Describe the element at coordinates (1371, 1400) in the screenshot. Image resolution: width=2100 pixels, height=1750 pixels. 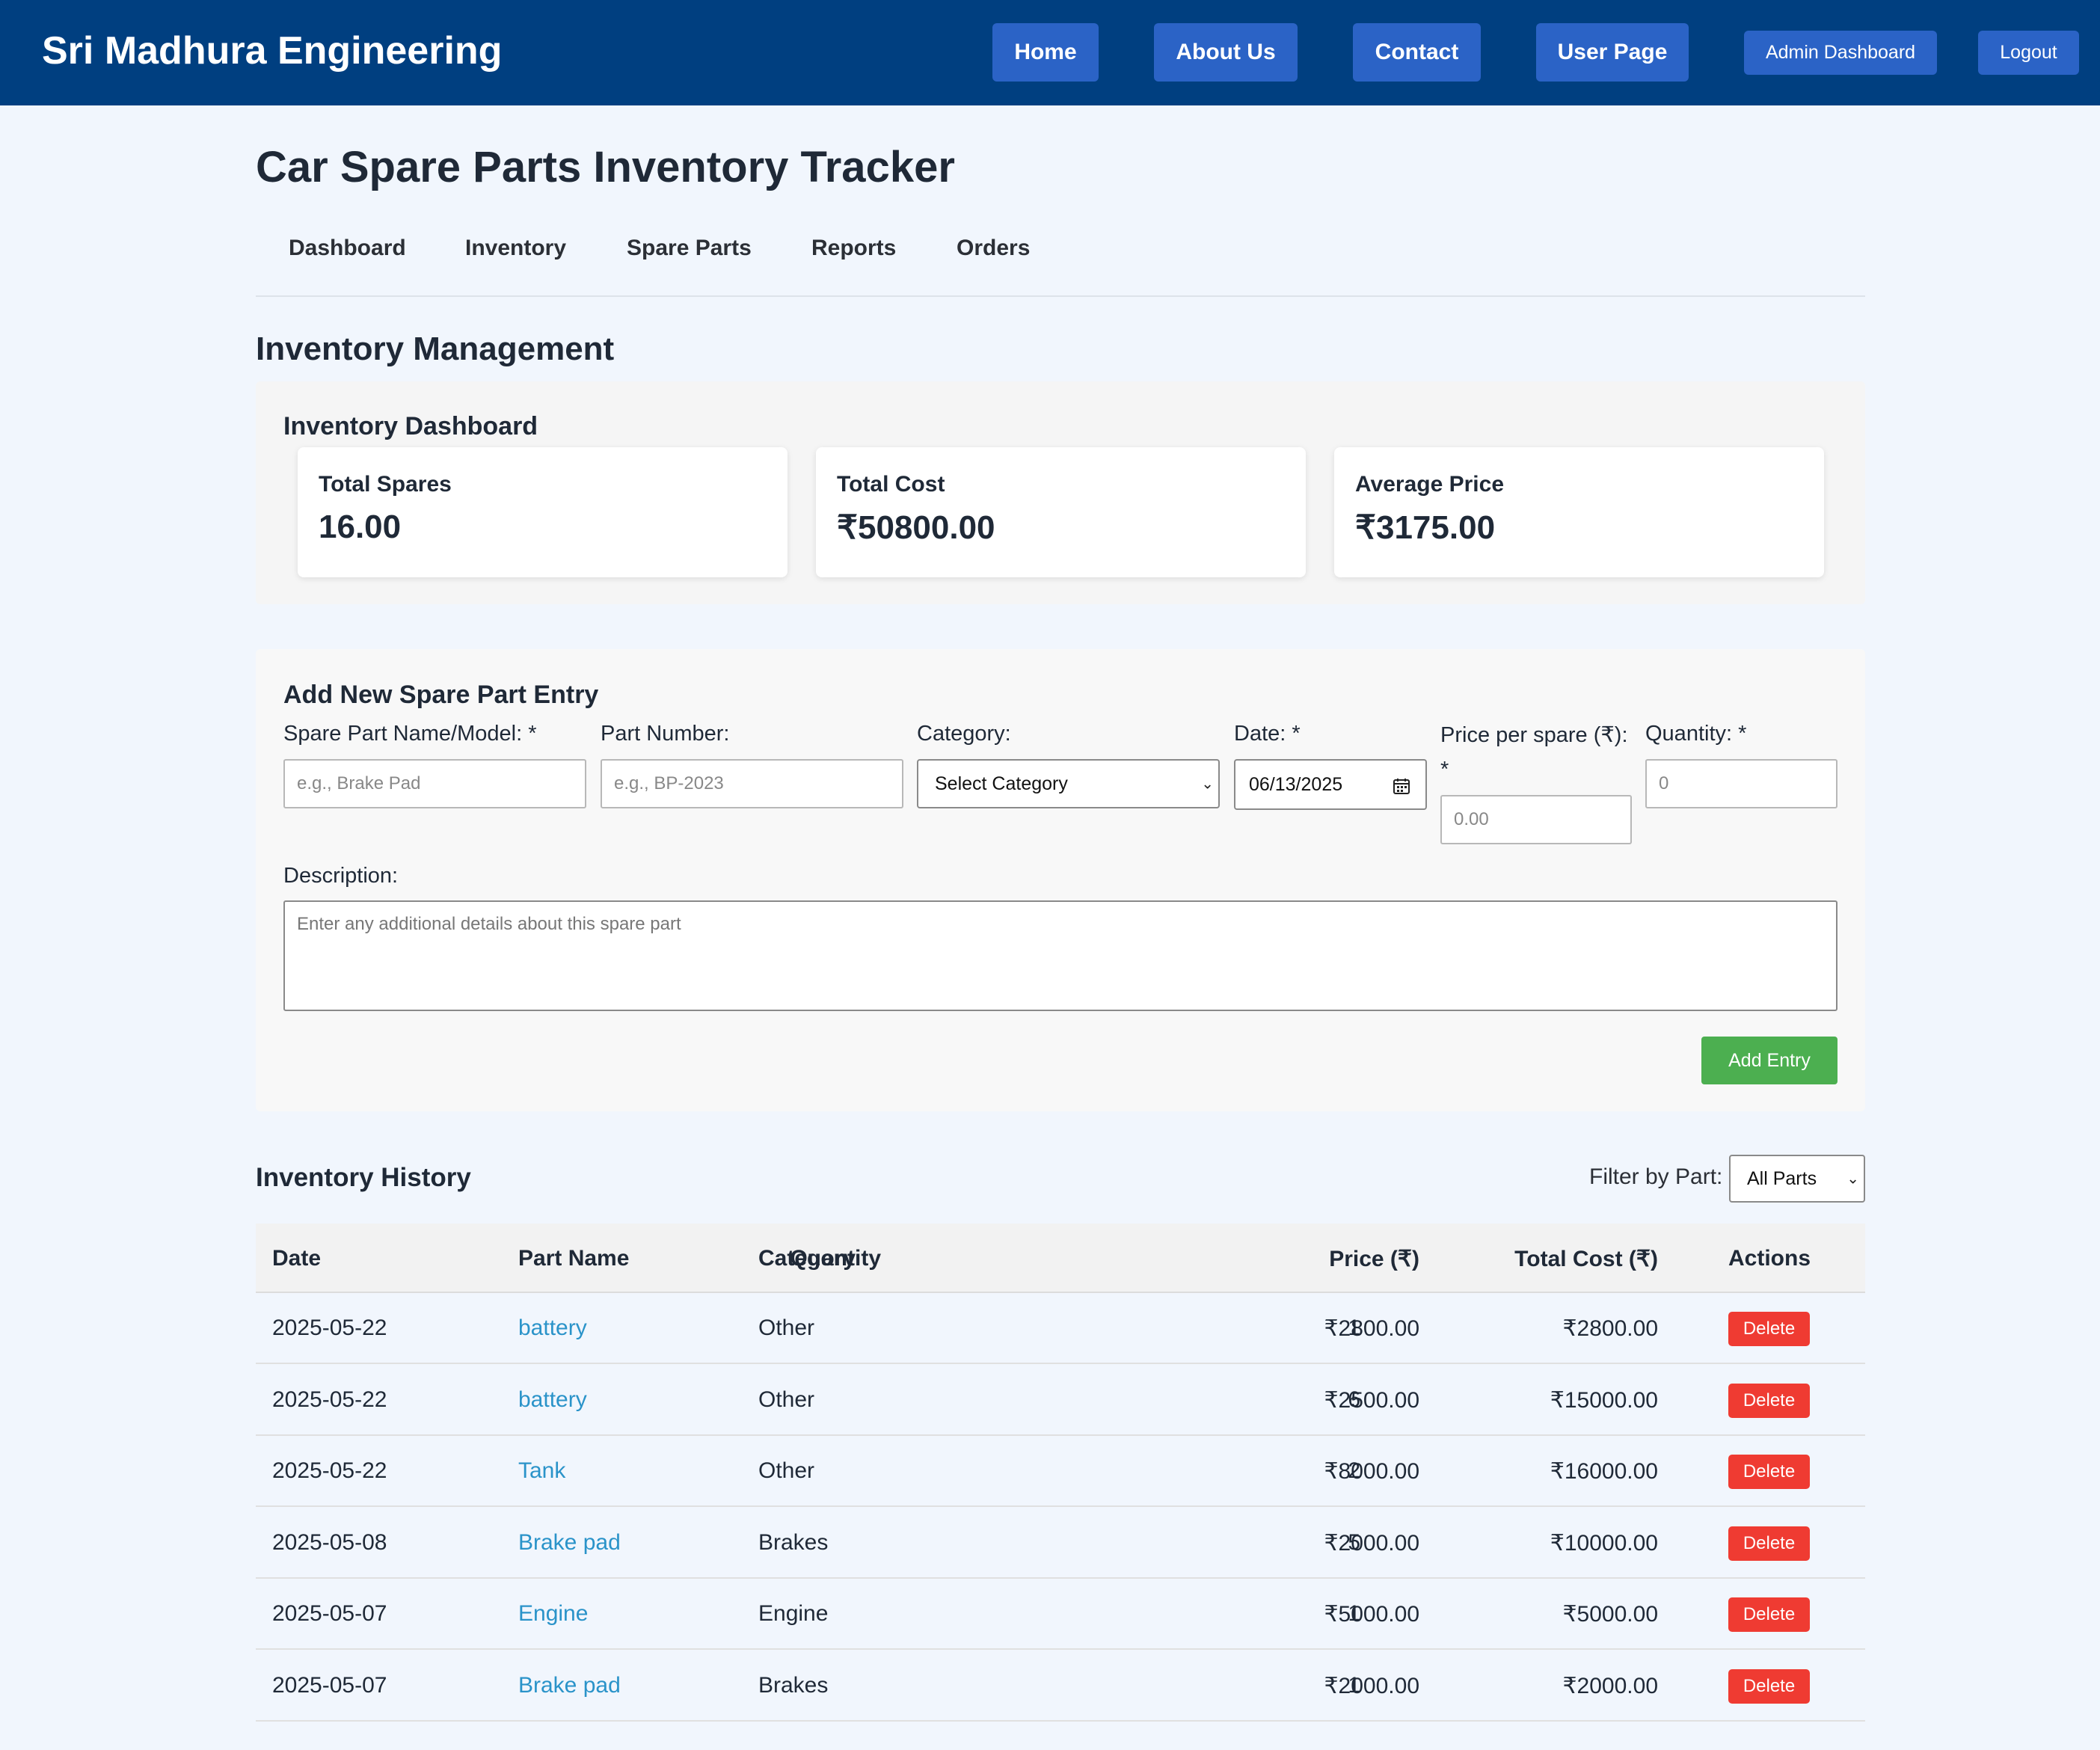
I see `cell-price: ₹2500.00` at that location.